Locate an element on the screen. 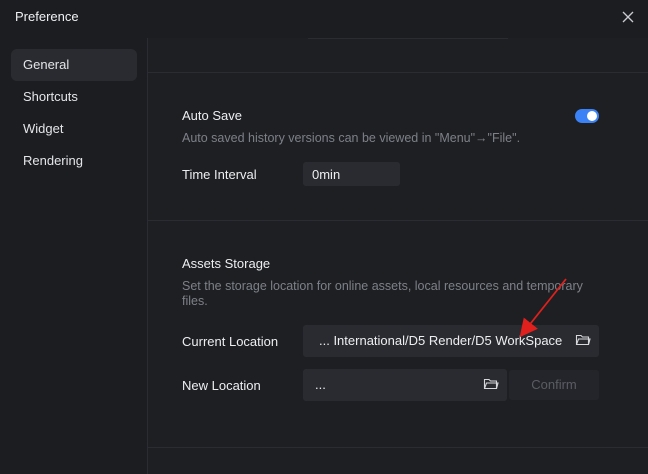 This screenshot has width=648, height=474. sidebar-item-shortcuts: Shortcuts is located at coordinates (74, 97).